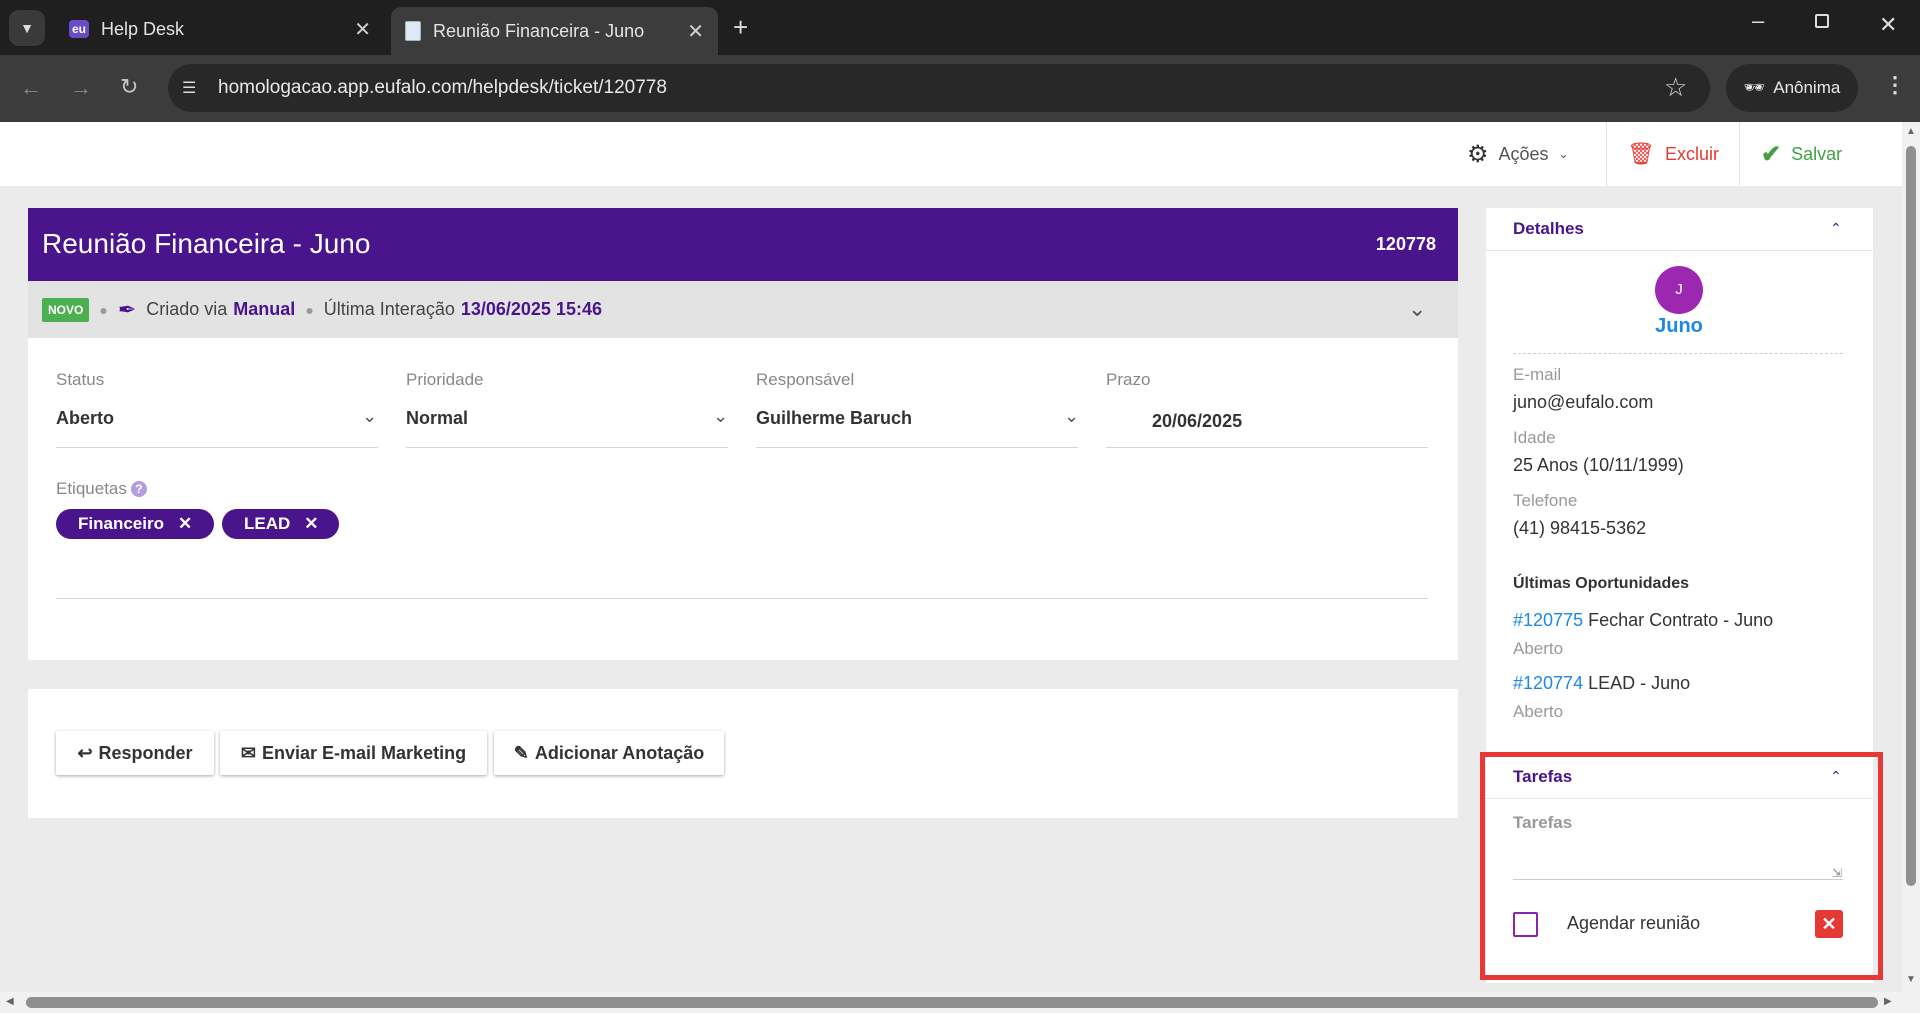  I want to click on created-via-prefix: Criado via, so click(187, 309).